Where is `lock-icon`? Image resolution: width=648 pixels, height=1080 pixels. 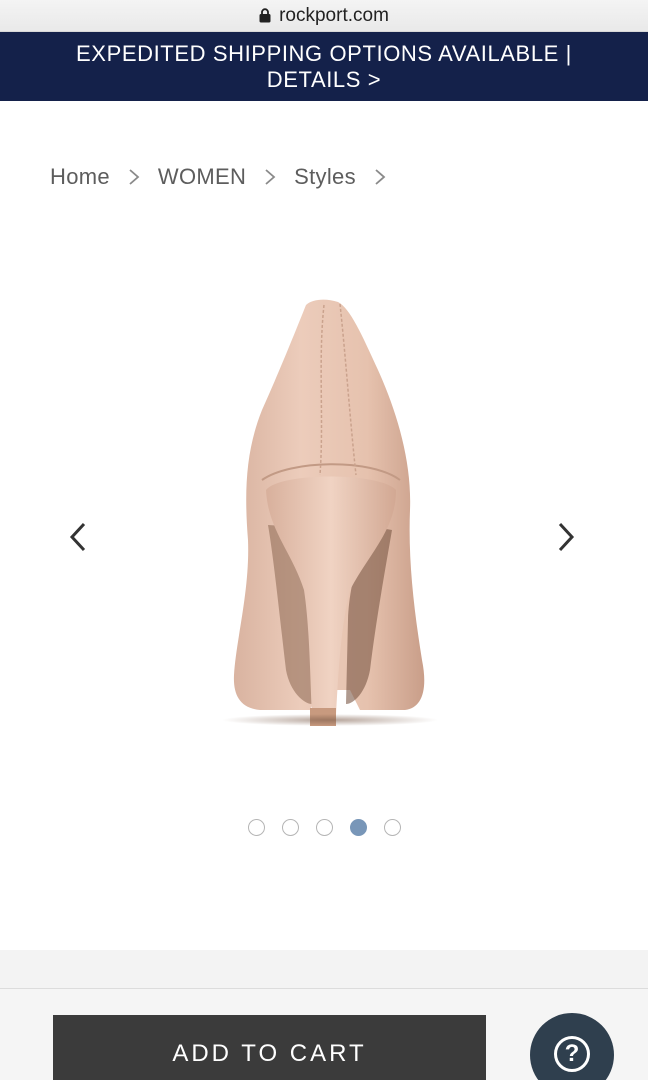 lock-icon is located at coordinates (265, 14).